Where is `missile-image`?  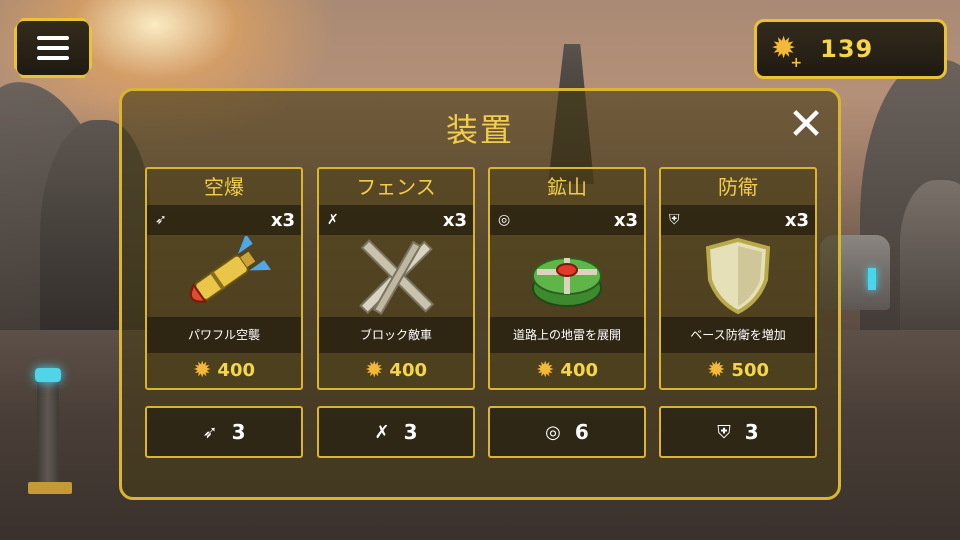
missile-image is located at coordinates (224, 276).